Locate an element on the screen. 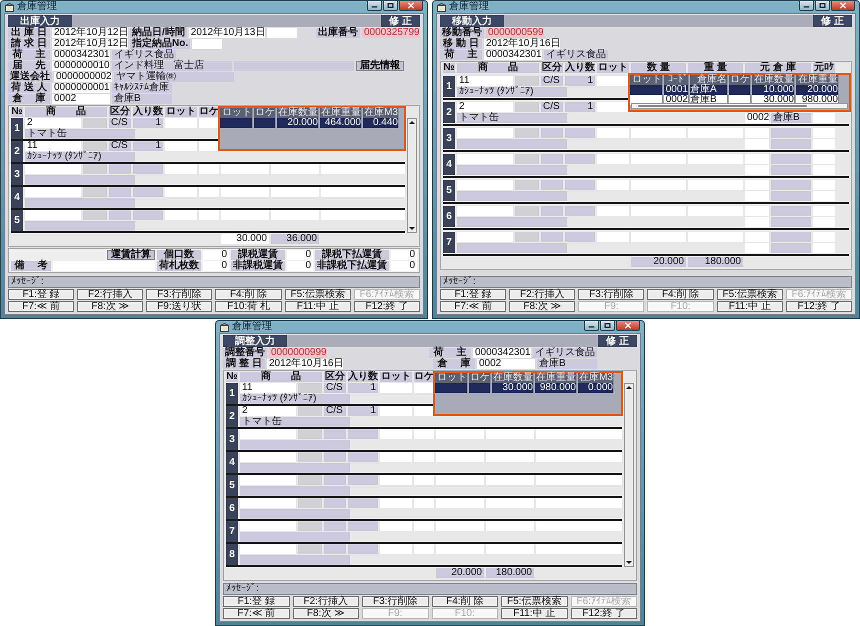 The height and width of the screenshot is (626, 860). readonly-field: 1 is located at coordinates (148, 123).